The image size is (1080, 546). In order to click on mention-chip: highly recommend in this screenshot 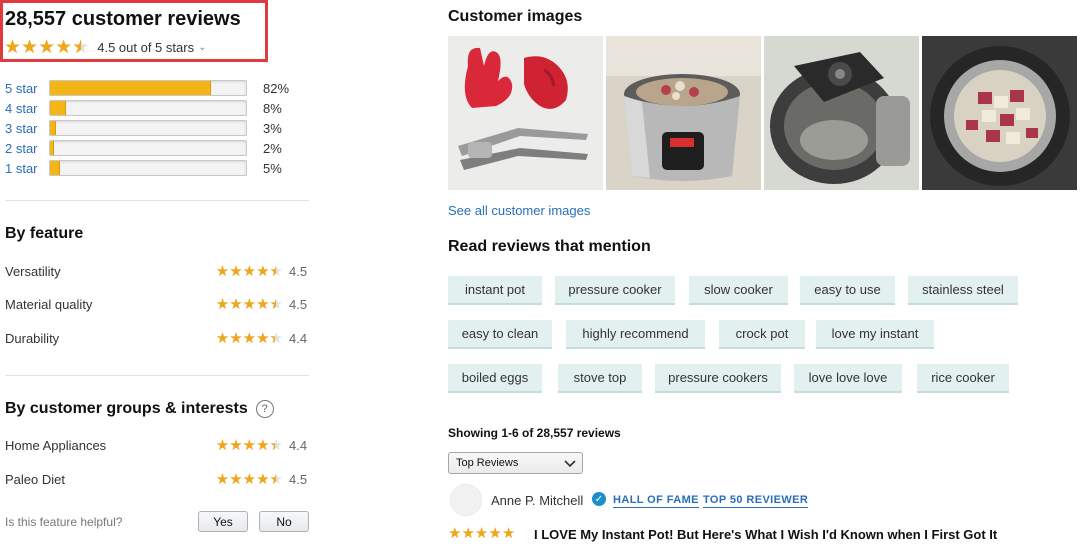, I will do `click(635, 334)`.